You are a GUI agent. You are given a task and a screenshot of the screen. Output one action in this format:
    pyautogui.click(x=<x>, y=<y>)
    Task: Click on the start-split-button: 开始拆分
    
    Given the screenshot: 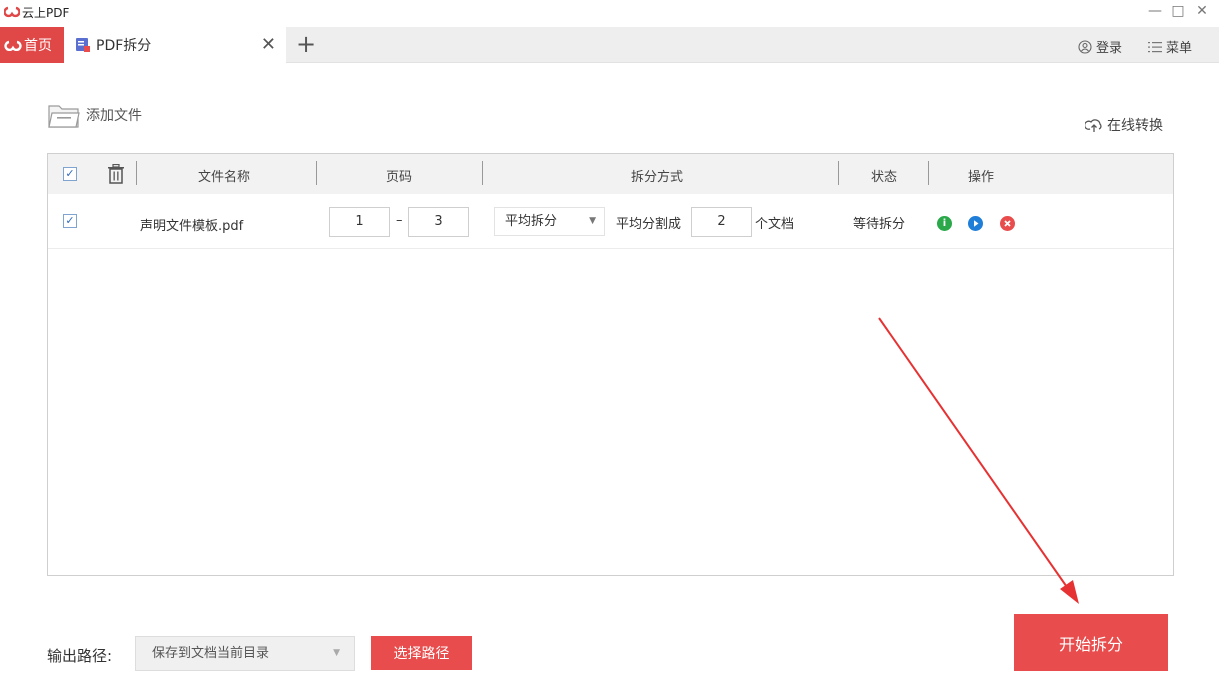 What is the action you would take?
    pyautogui.click(x=1091, y=642)
    